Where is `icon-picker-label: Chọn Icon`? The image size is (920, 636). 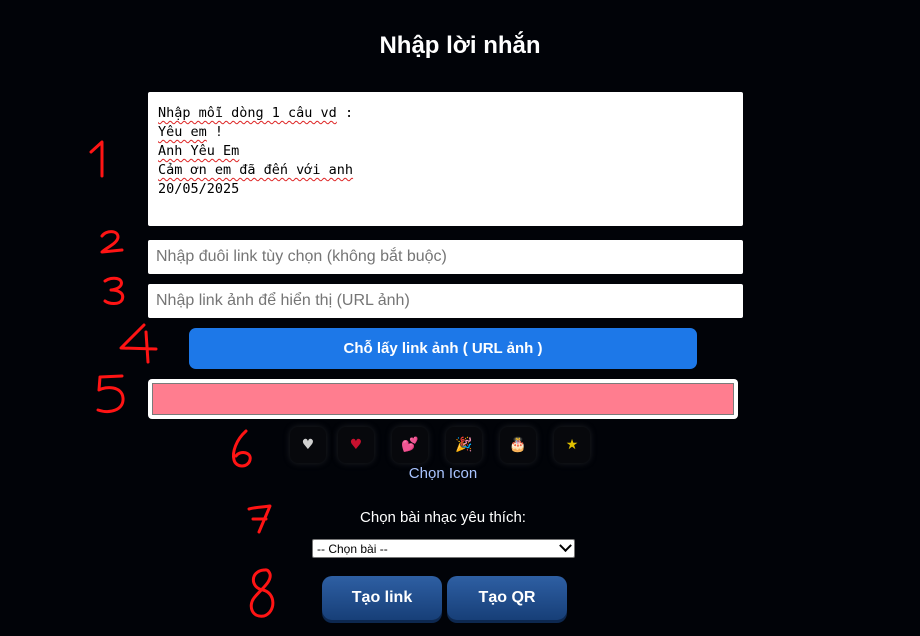
icon-picker-label: Chọn Icon is located at coordinates (443, 473).